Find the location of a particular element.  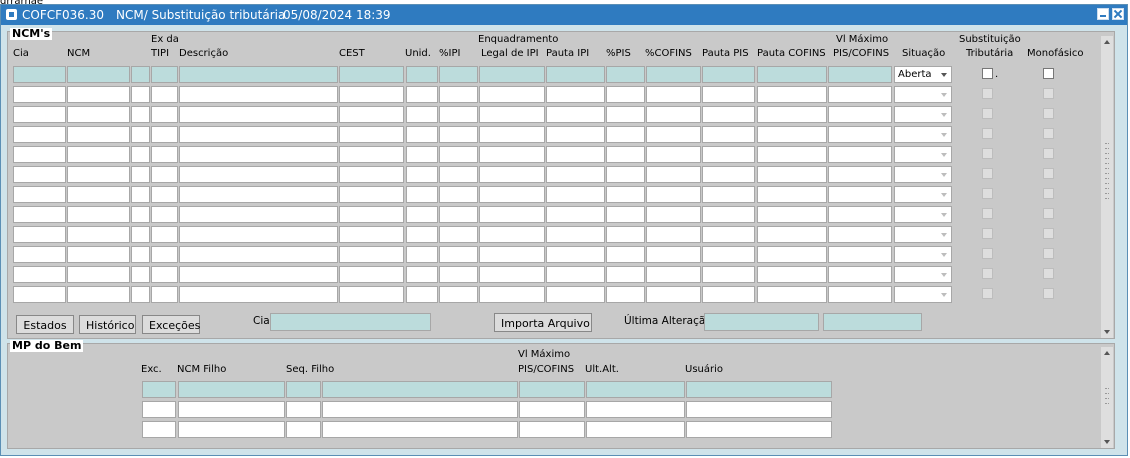

ncm-vertical-scrollbar is located at coordinates (1107, 187).